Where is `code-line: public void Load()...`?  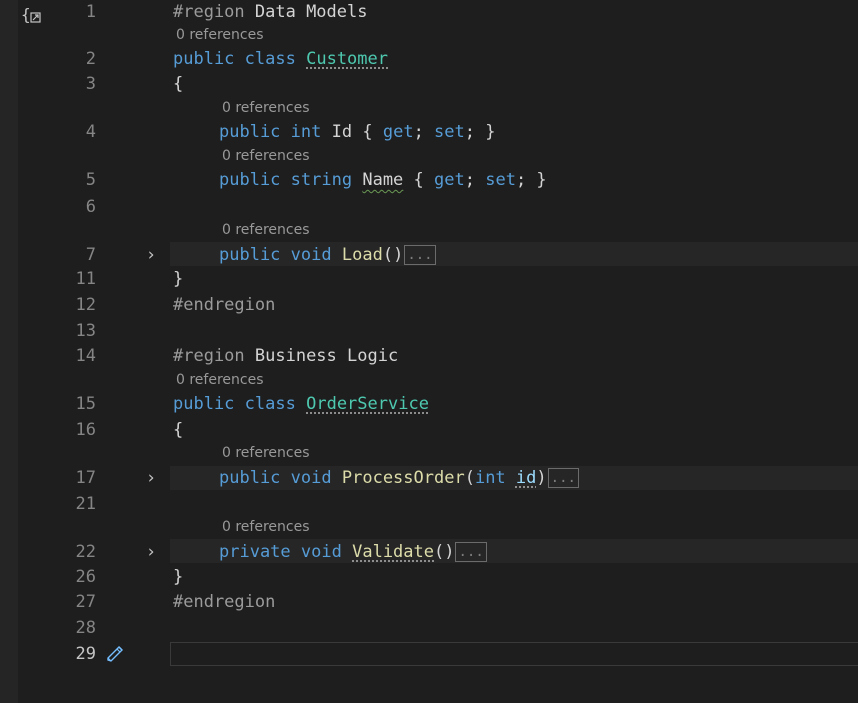 code-line: public void Load()... is located at coordinates (327, 255).